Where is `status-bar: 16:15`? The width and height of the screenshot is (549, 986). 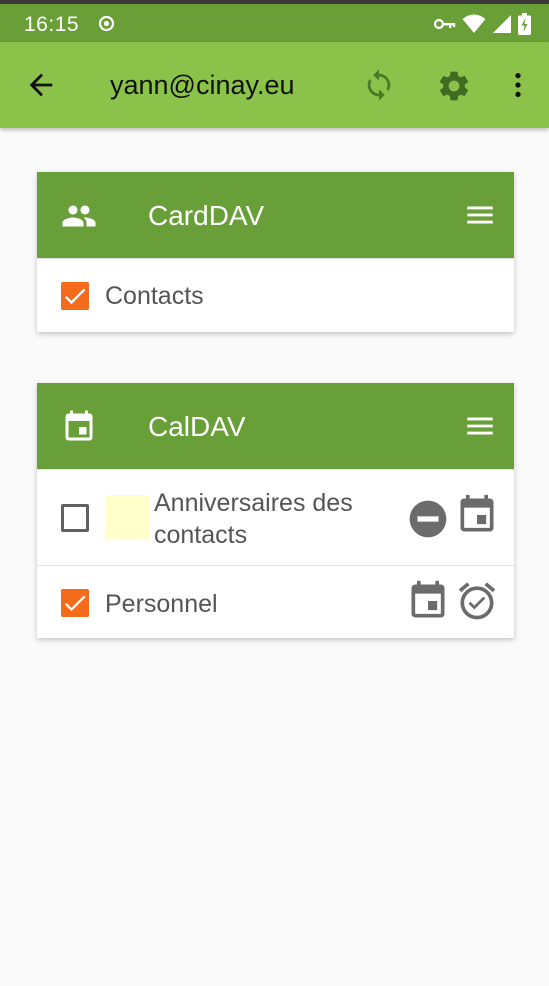 status-bar: 16:15 is located at coordinates (274, 23).